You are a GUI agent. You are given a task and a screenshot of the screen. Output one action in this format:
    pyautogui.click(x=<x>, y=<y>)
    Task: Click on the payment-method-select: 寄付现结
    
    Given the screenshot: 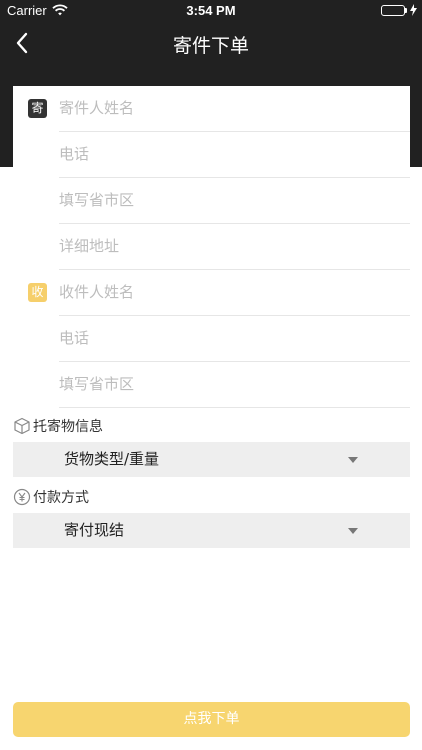 What is the action you would take?
    pyautogui.click(x=211, y=530)
    